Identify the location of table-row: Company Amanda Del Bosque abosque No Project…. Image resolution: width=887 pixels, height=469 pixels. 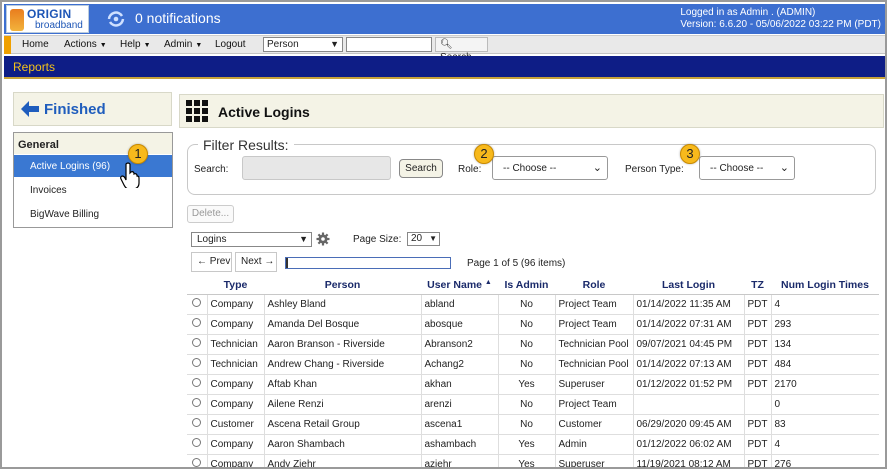
(533, 323).